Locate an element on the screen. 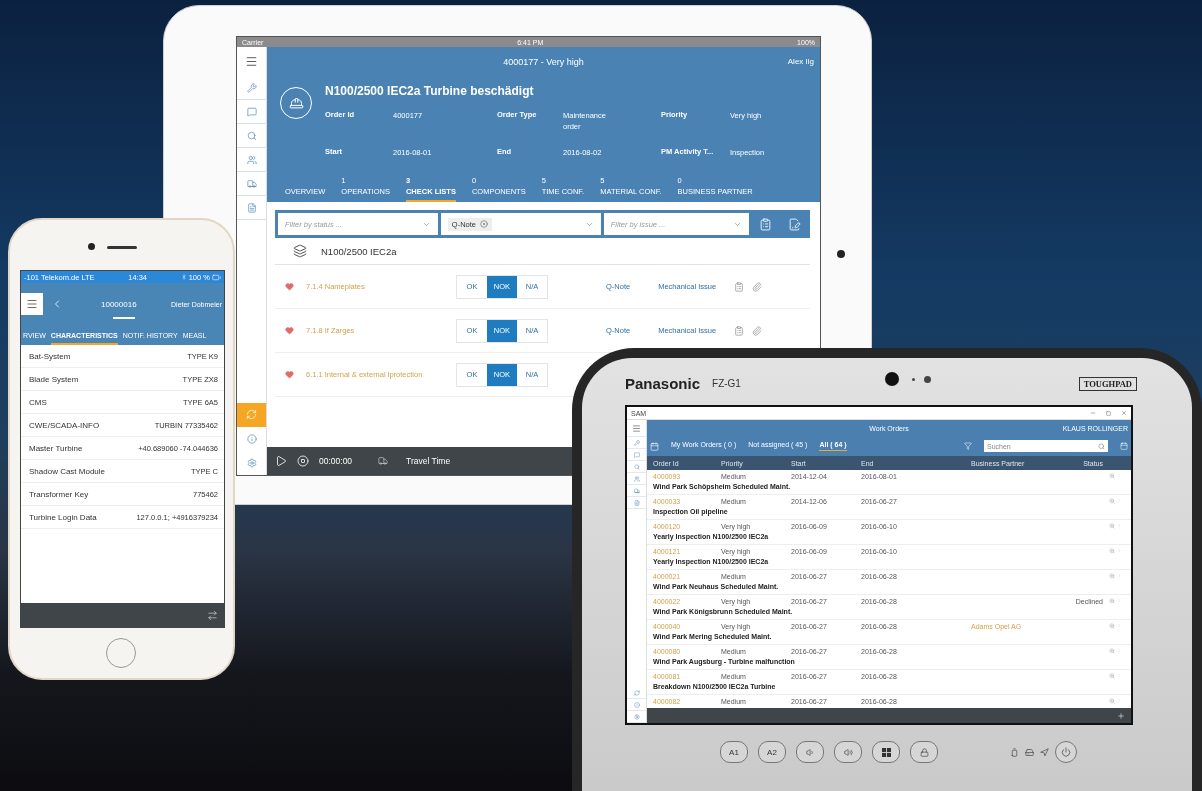  hardware-key: A2 is located at coordinates (772, 752).